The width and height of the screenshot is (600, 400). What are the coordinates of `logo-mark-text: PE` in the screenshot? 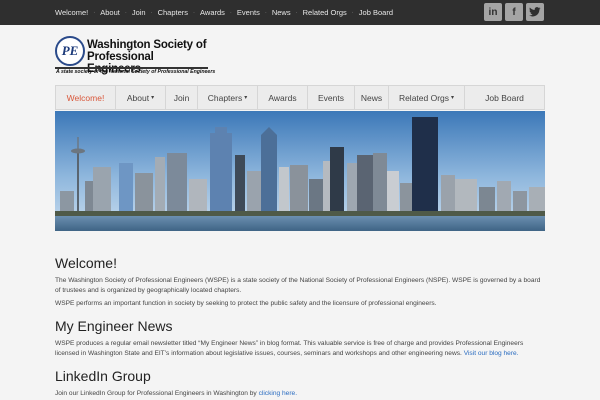 It's located at (70, 50).